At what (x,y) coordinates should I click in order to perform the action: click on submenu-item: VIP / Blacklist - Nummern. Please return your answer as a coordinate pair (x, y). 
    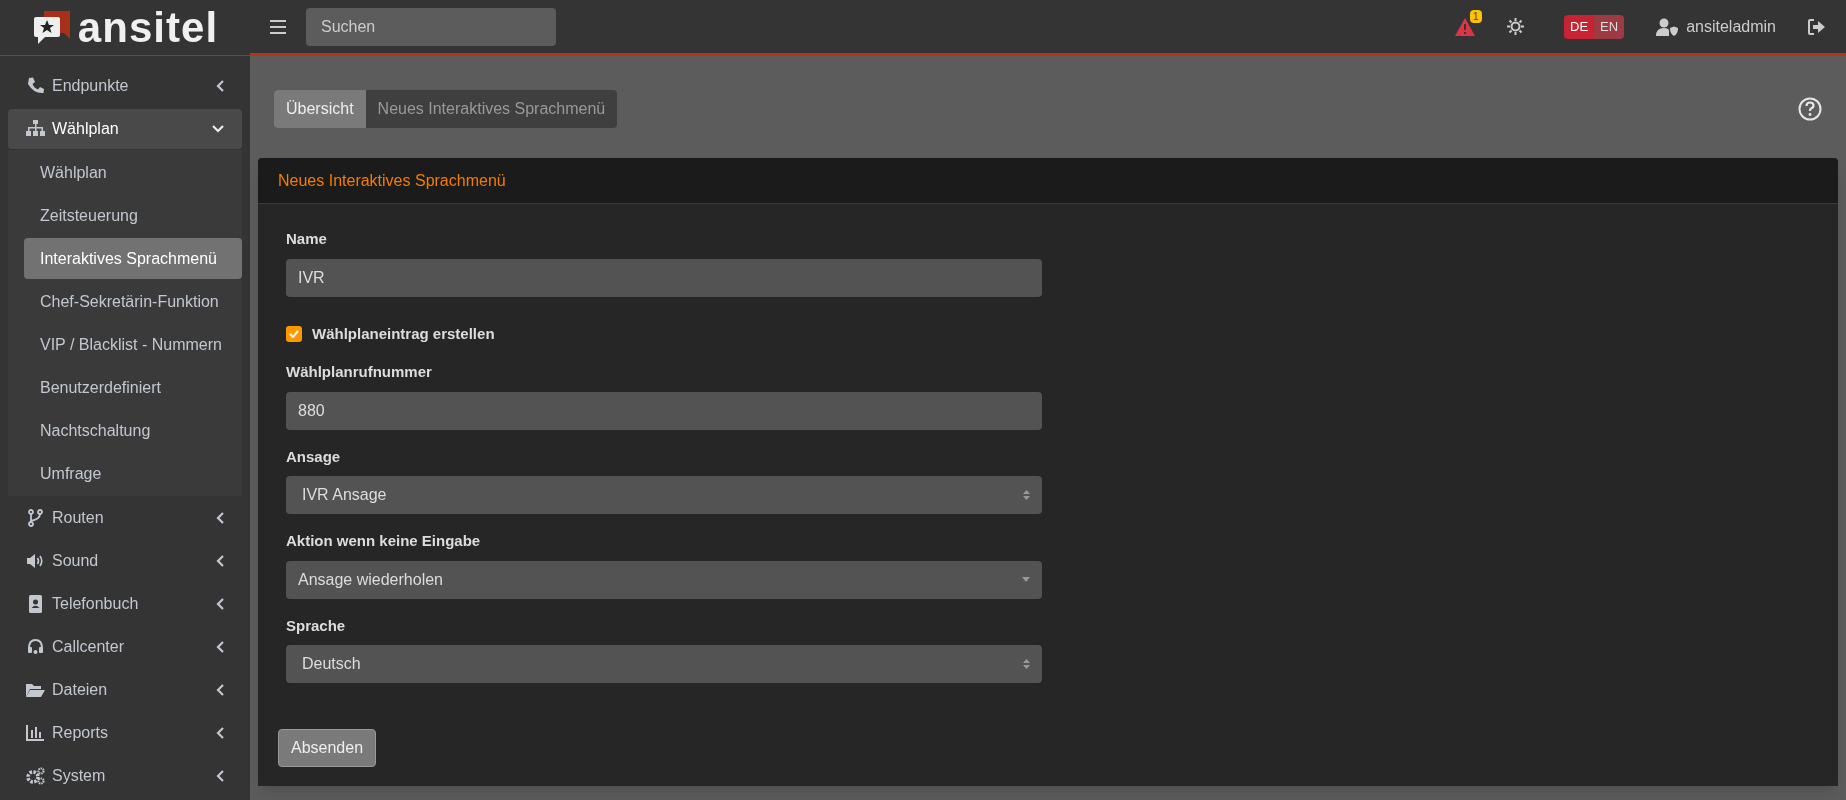
    Looking at the image, I should click on (133, 344).